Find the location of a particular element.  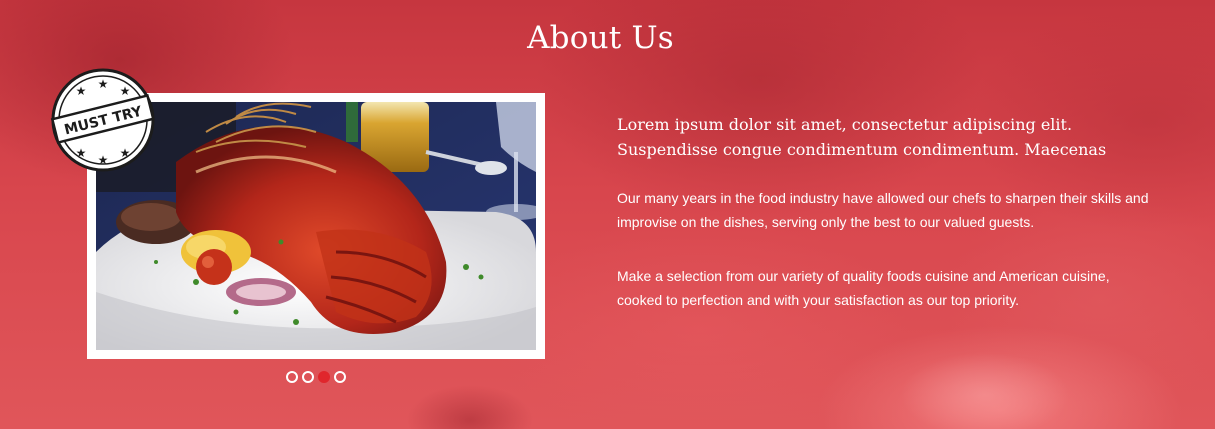

must-try-badge: ★ ★ ★ ★ ★ ★ MUST TRY is located at coordinates (102, 120).